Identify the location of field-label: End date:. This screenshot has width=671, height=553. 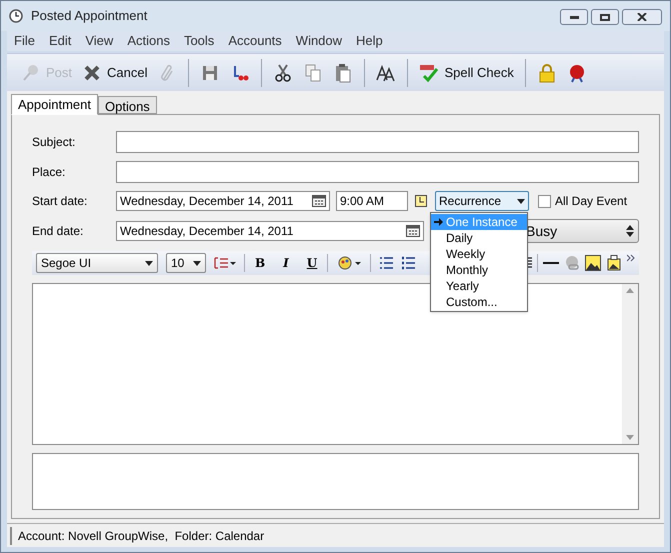
(58, 231).